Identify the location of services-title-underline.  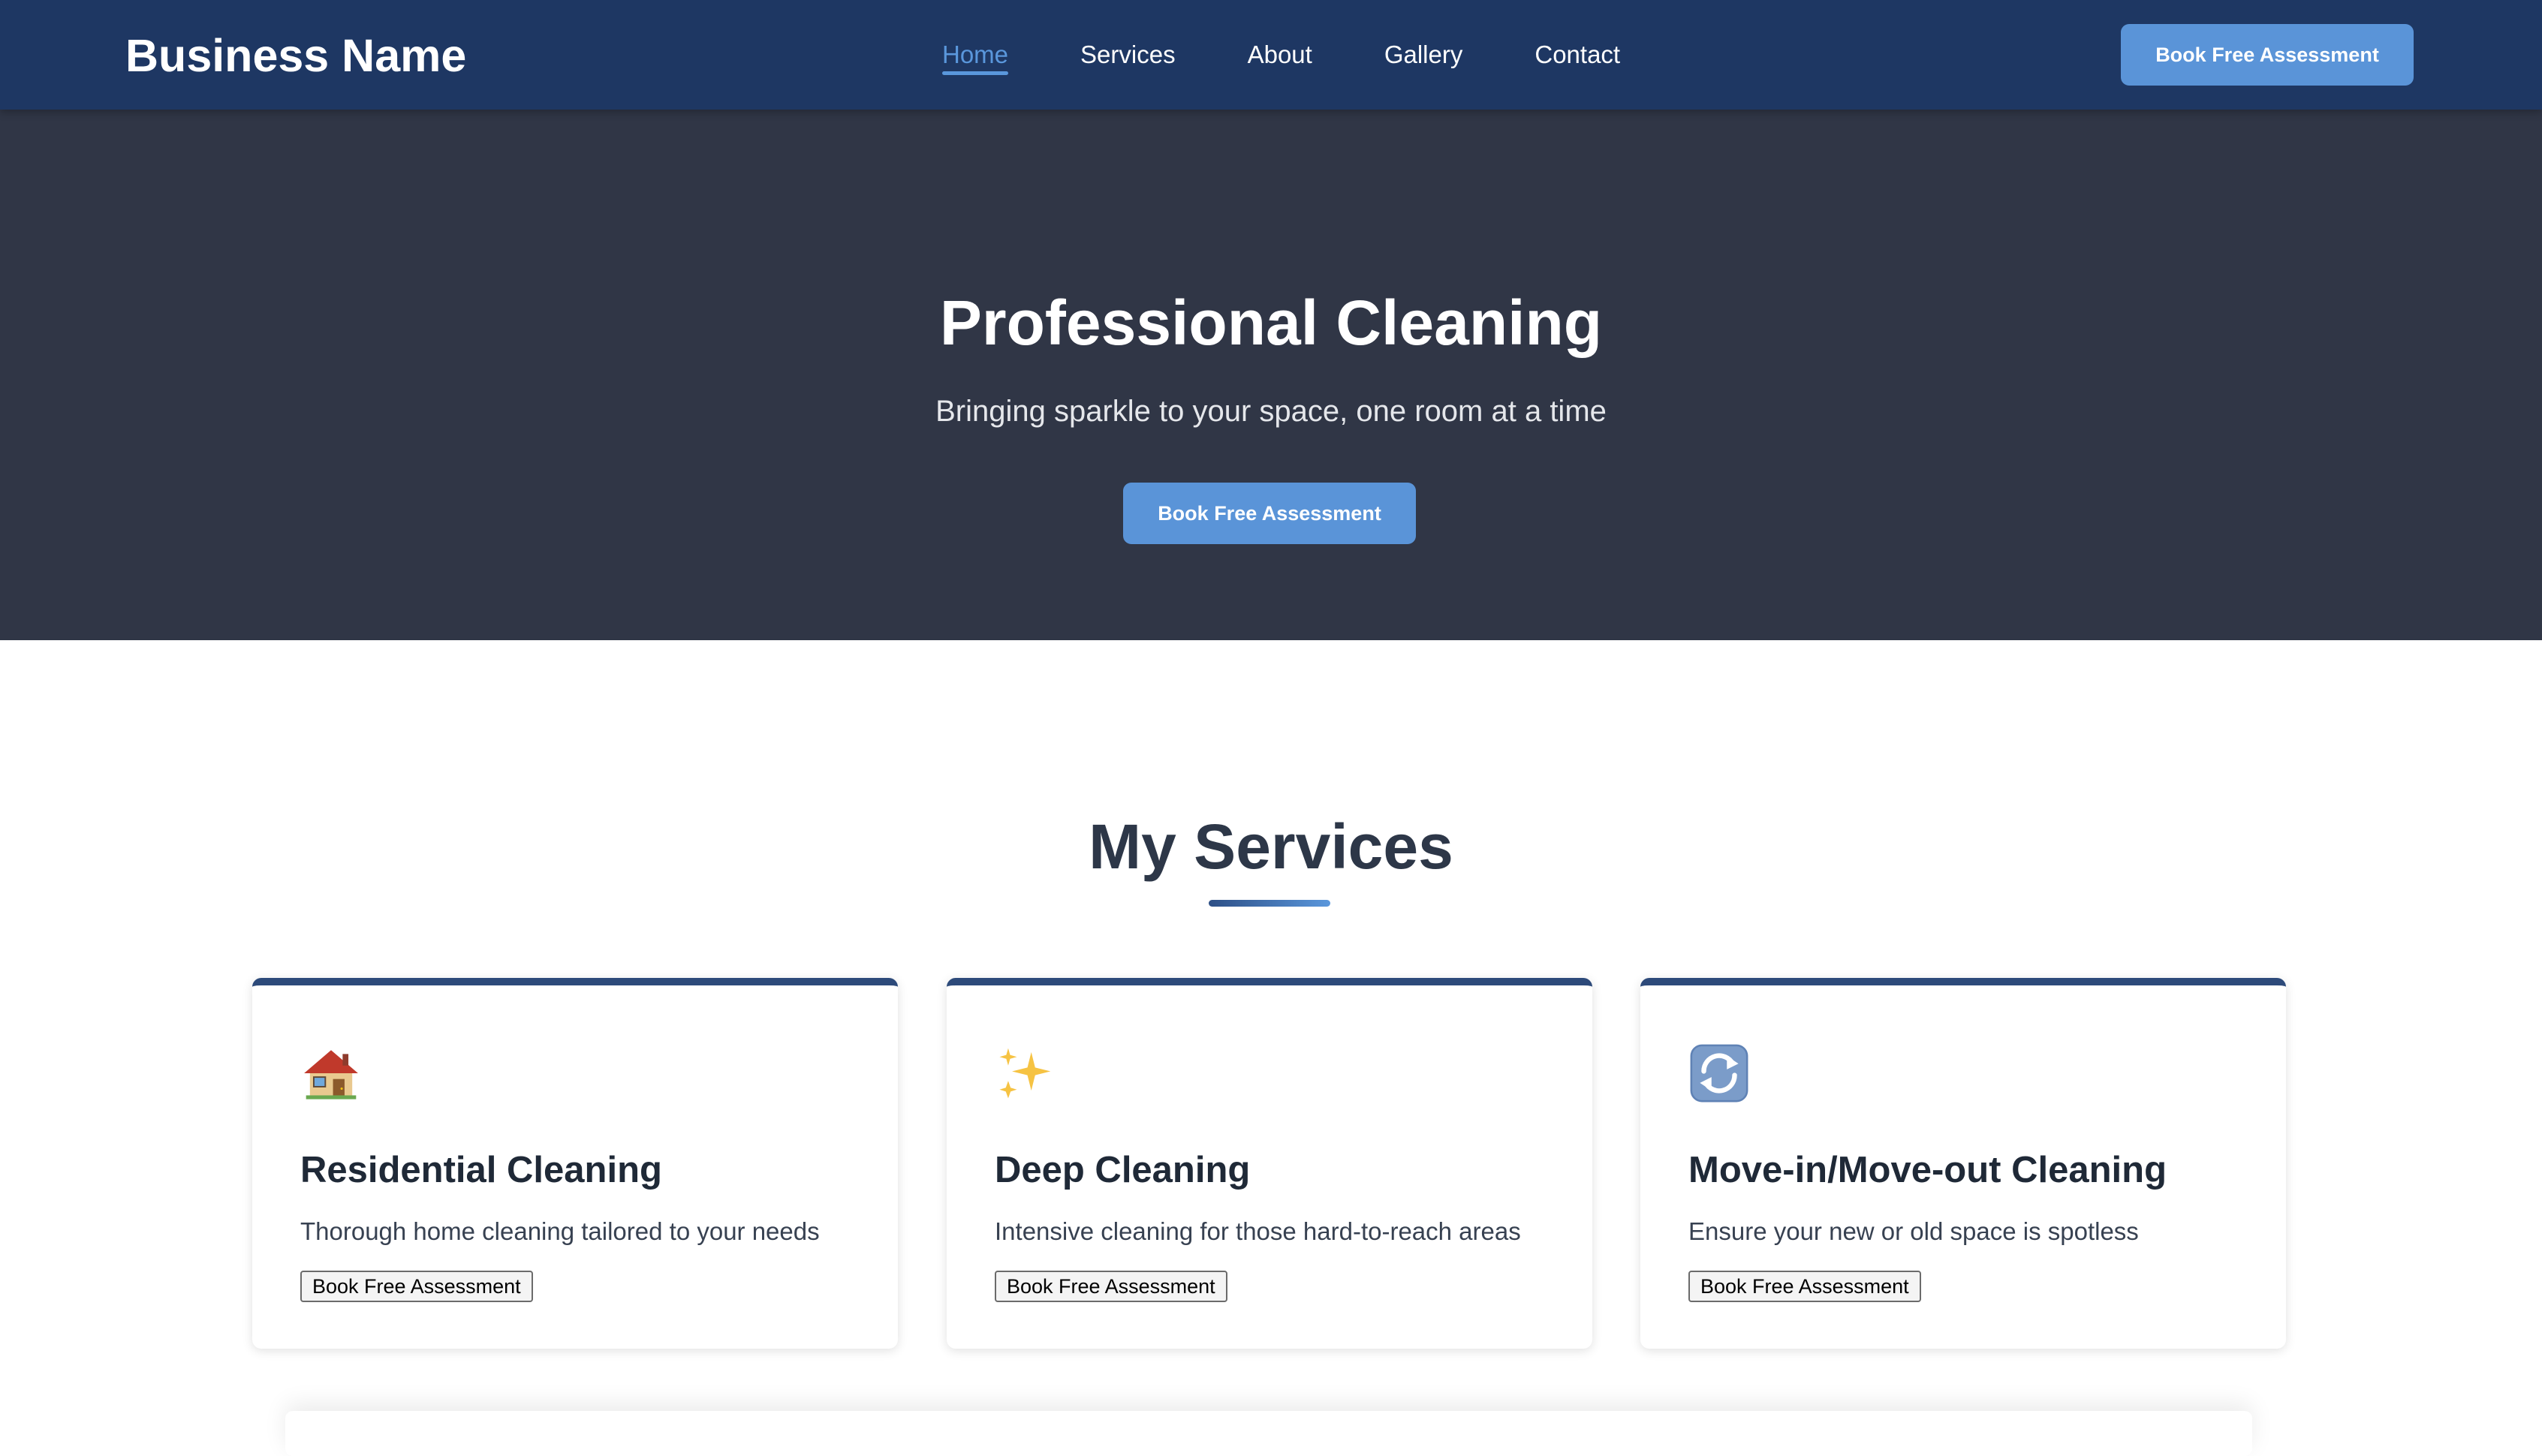
(1269, 903).